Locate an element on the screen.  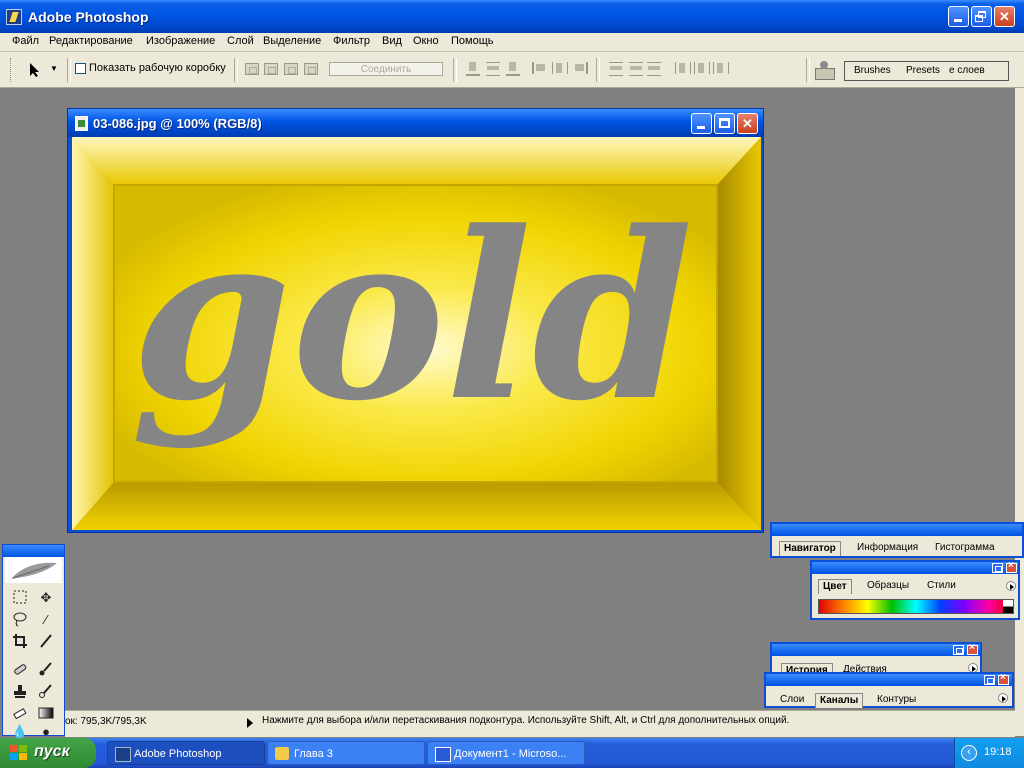
color-panel-titlebar is located at coordinates (915, 567).